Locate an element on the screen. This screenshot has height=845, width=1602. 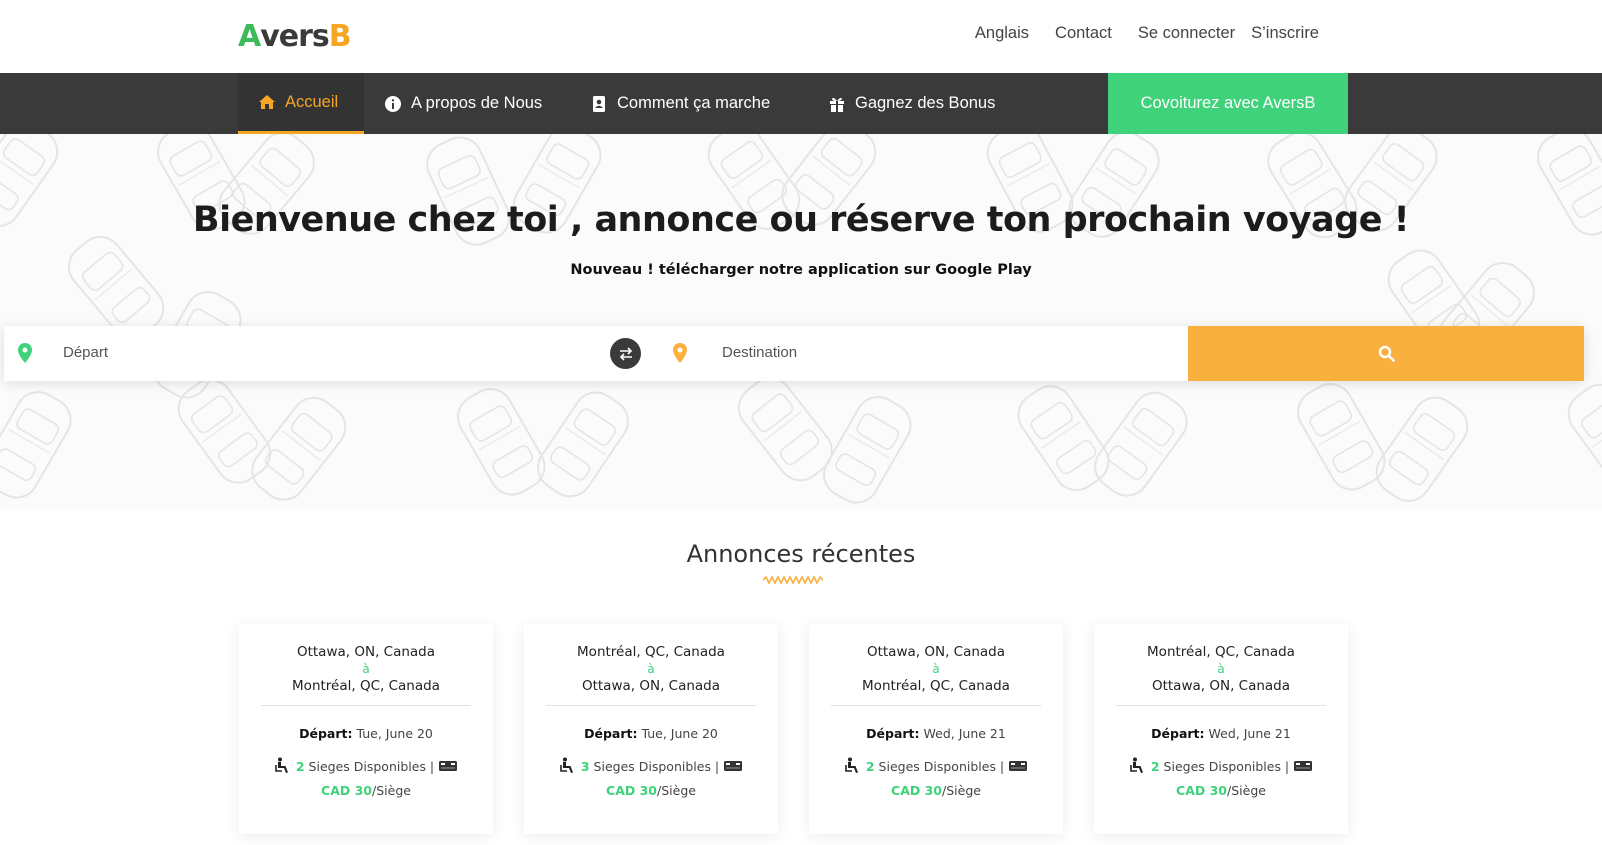
listing-destination: Montréal, QC, Canada is located at coordinates (936, 686).